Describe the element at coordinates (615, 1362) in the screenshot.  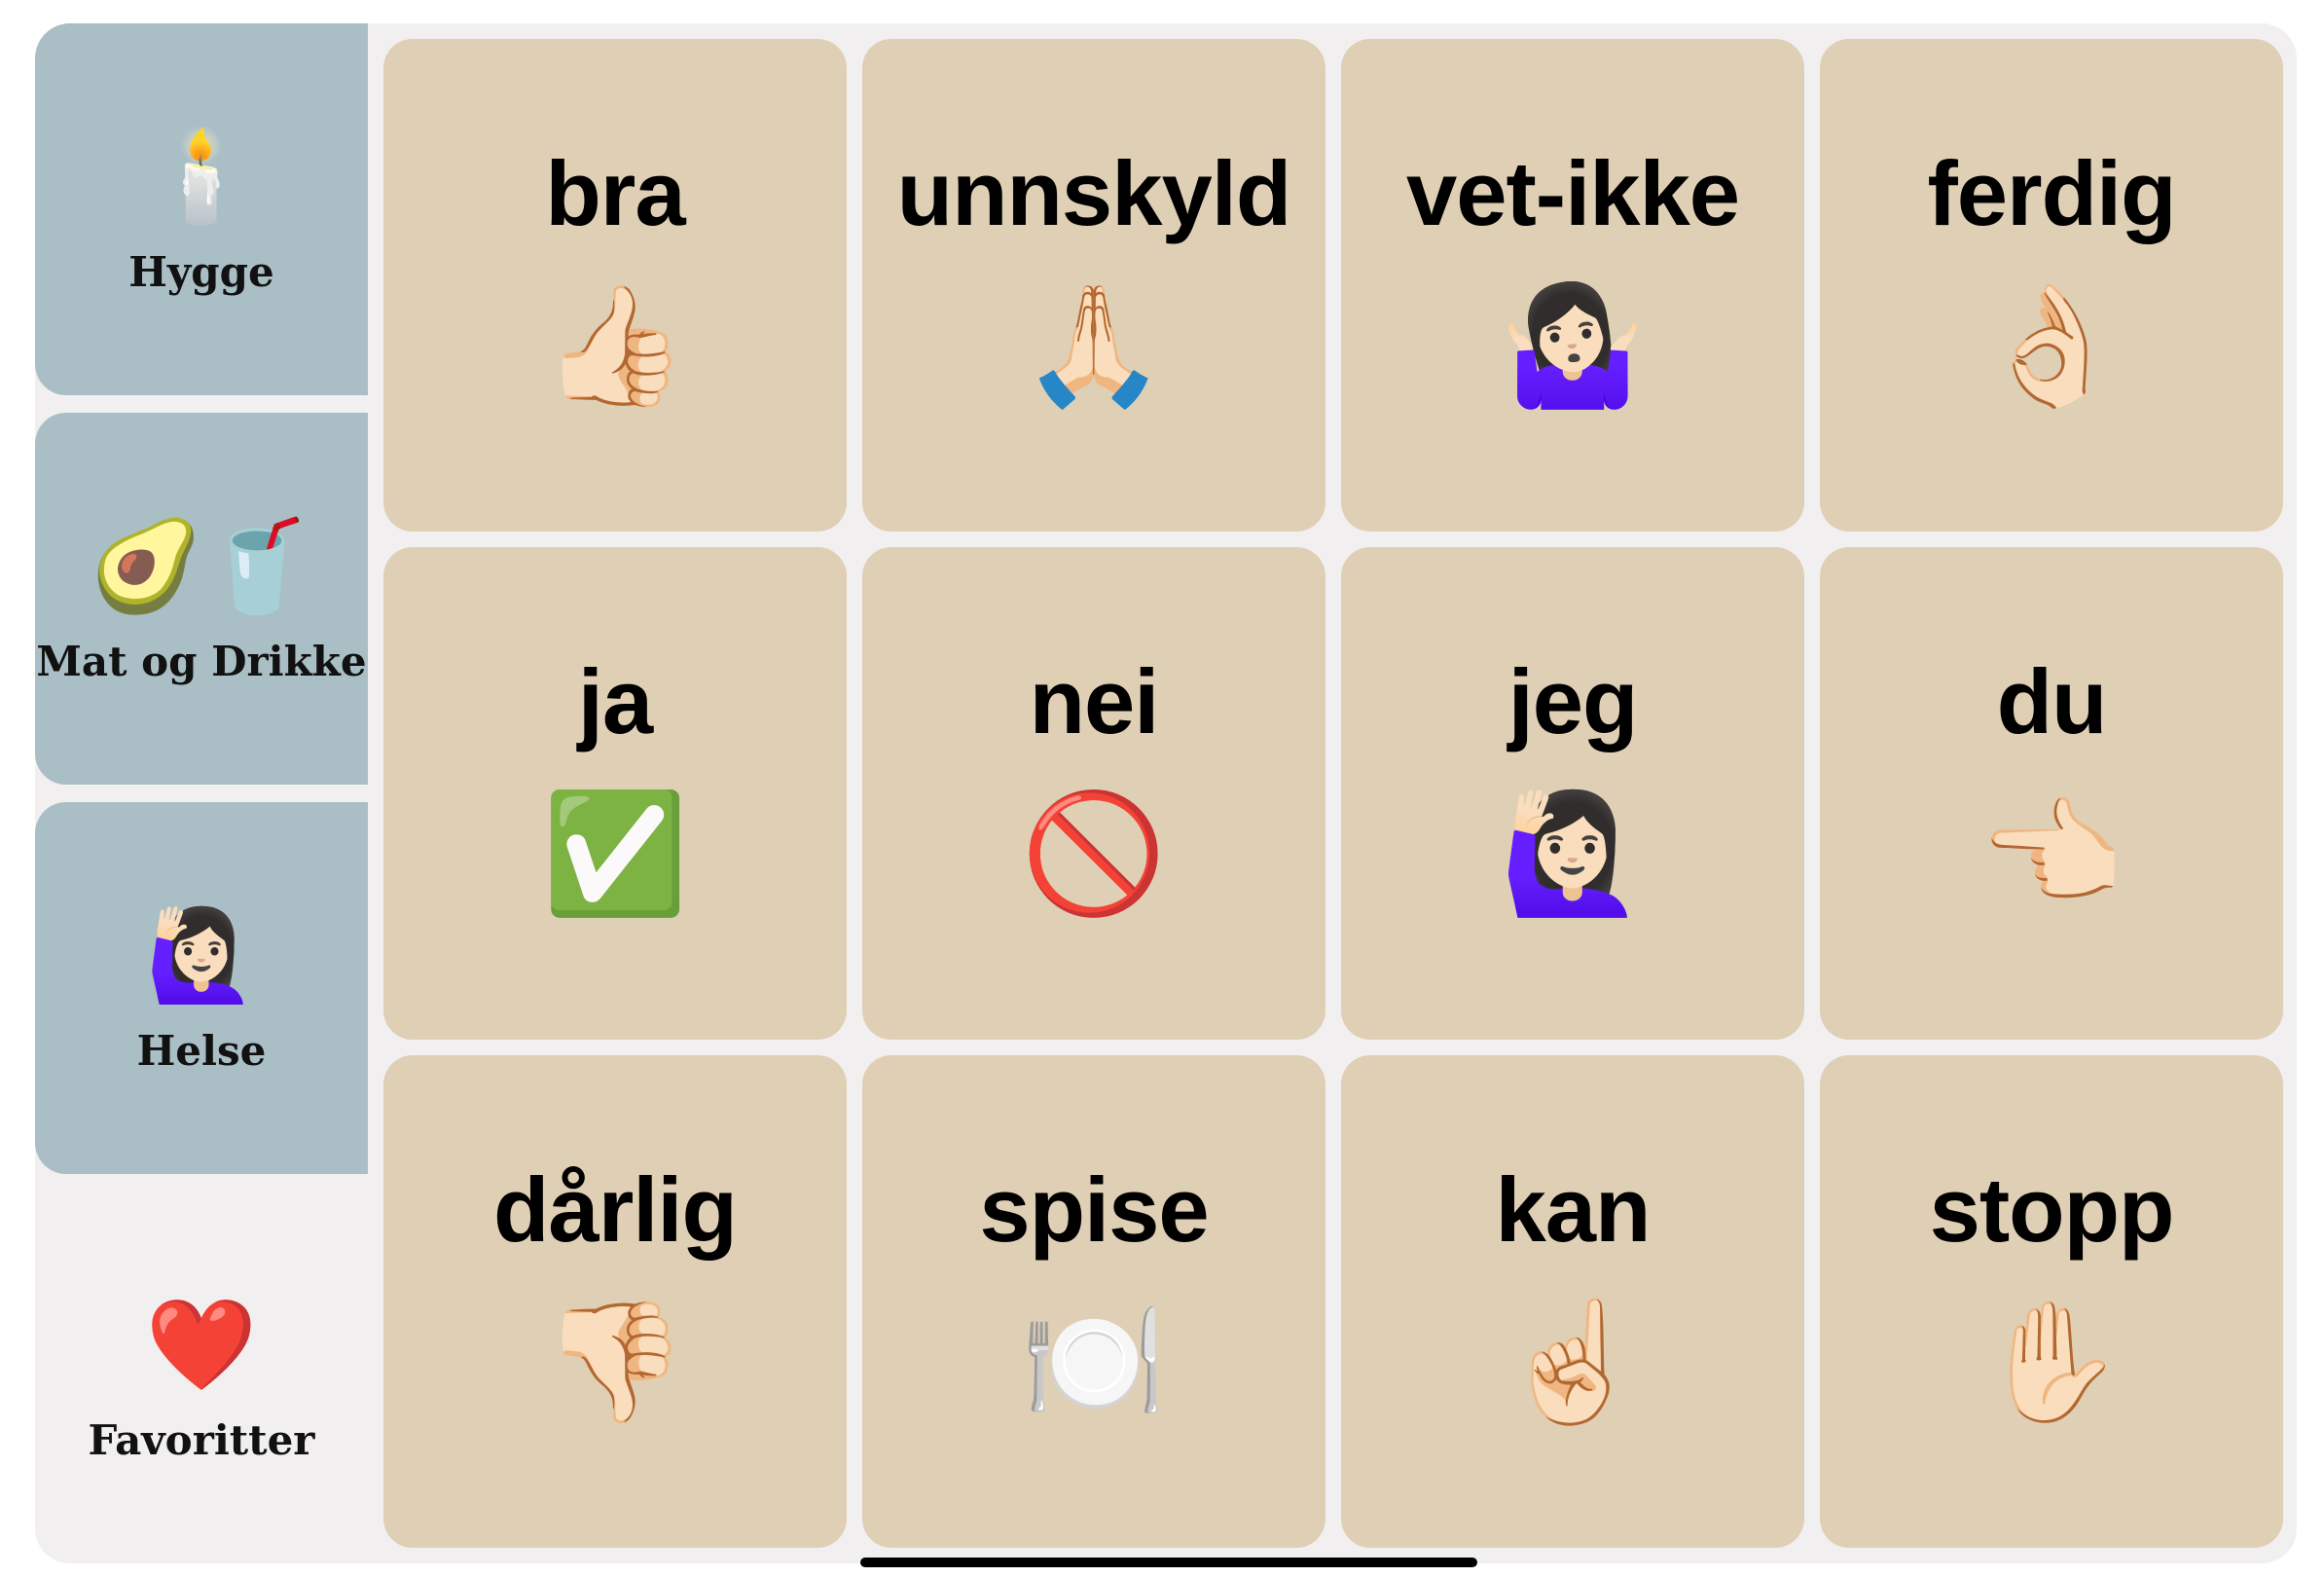
I see `thumbs-down-icon: 👎🏻` at that location.